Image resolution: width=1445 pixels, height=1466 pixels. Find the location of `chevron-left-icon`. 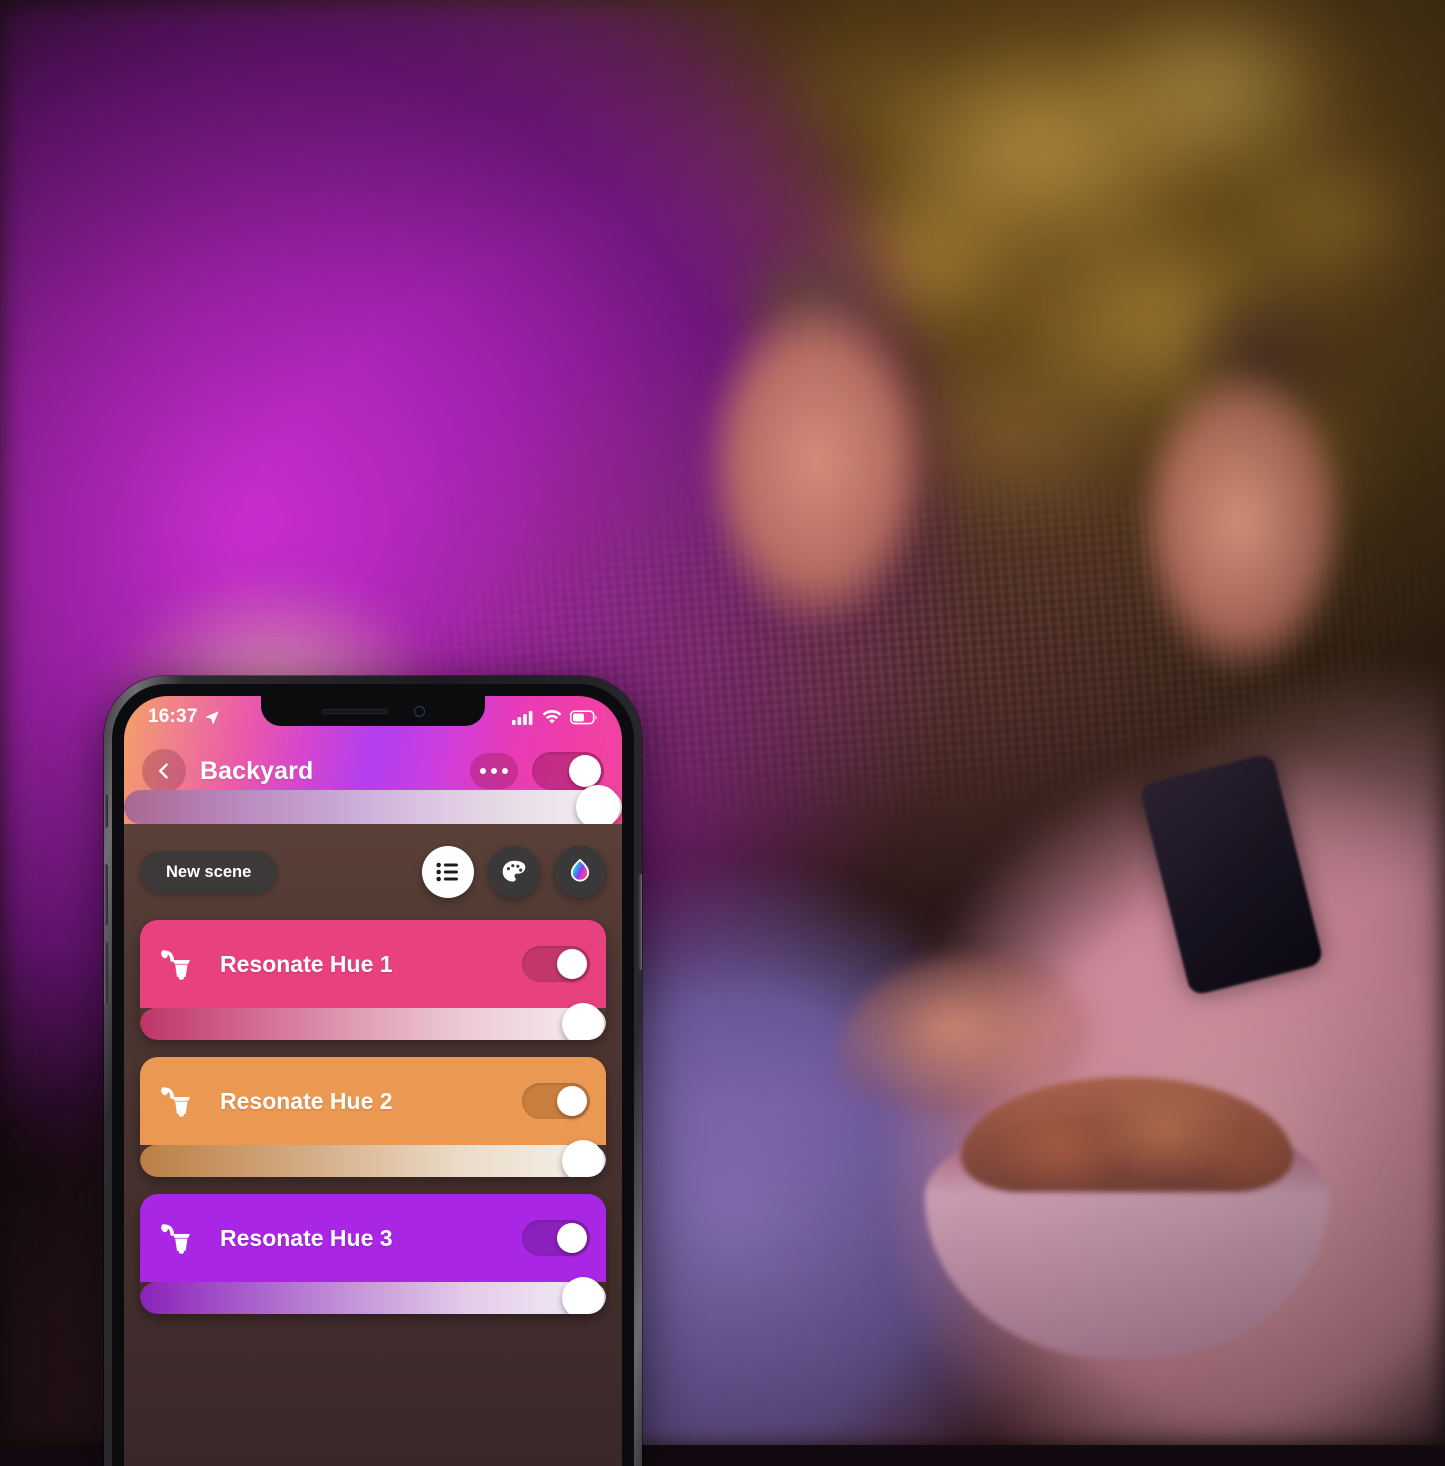

chevron-left-icon is located at coordinates (163, 771).